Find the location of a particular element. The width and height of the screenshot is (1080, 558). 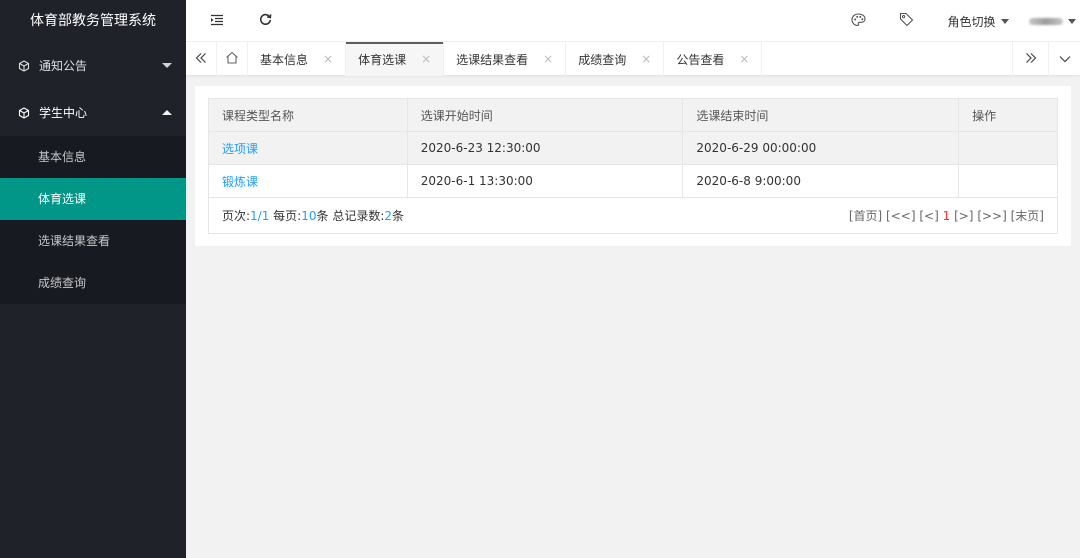

pager-links: [首页] [<<] [<] 1 [>] [>>] [末页] is located at coordinates (946, 215).